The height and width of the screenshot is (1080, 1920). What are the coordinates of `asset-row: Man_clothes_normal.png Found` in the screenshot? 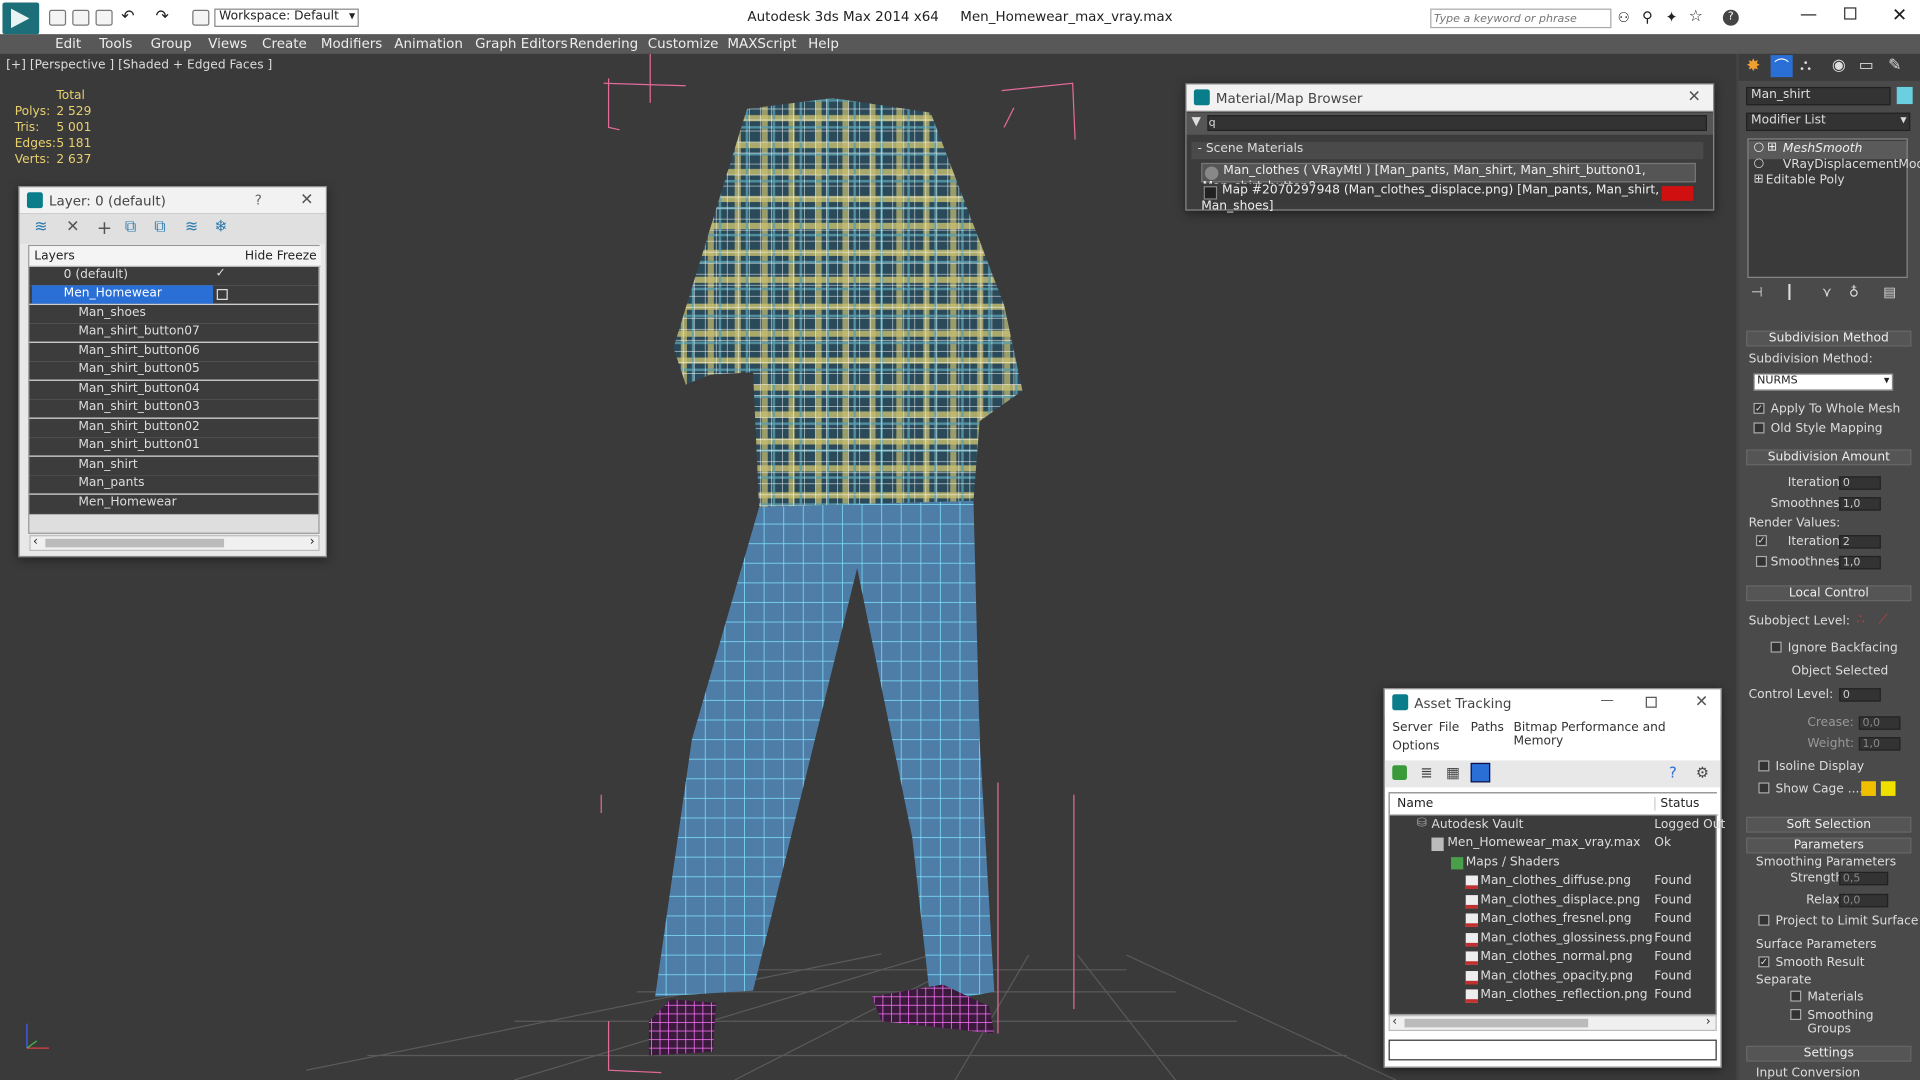 It's located at (1553, 958).